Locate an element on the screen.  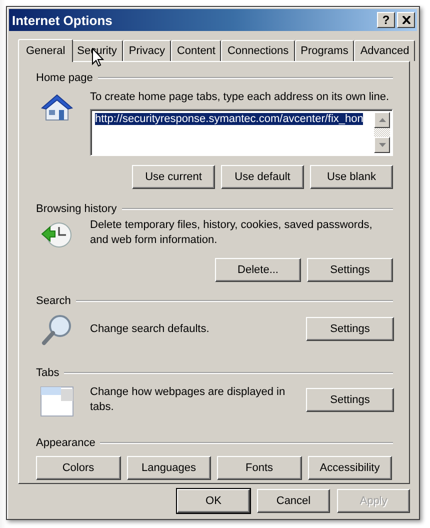
description: Change how webpages are displayed in tabs. is located at coordinates (188, 400).